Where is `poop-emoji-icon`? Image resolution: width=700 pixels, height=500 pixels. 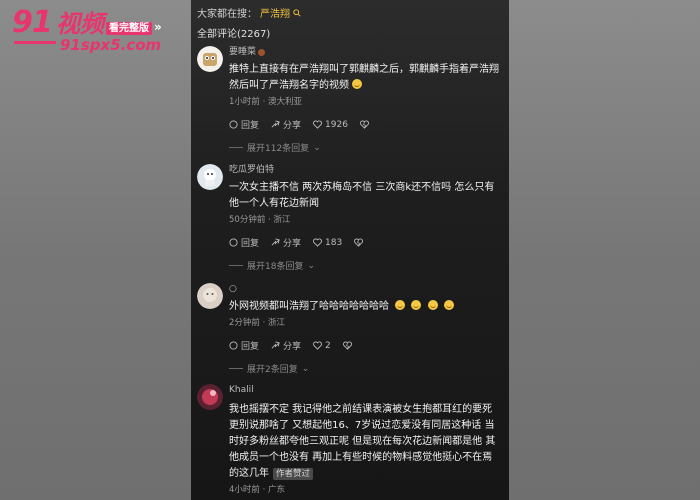
poop-emoji-icon is located at coordinates (262, 52).